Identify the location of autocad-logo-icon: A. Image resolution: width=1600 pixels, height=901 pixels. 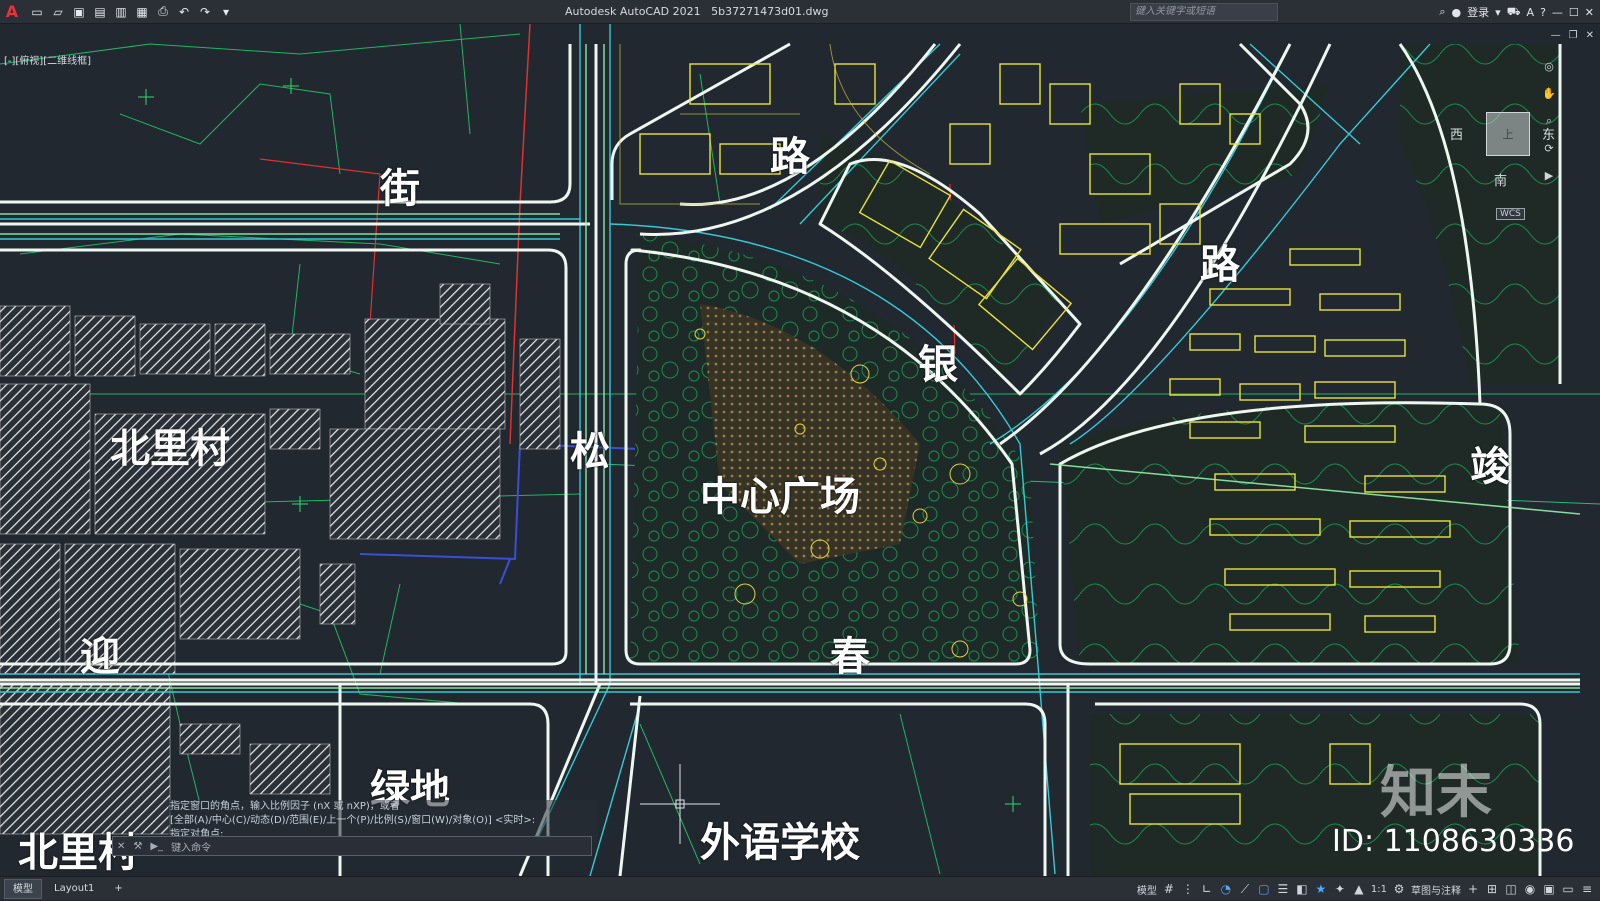
(12, 12).